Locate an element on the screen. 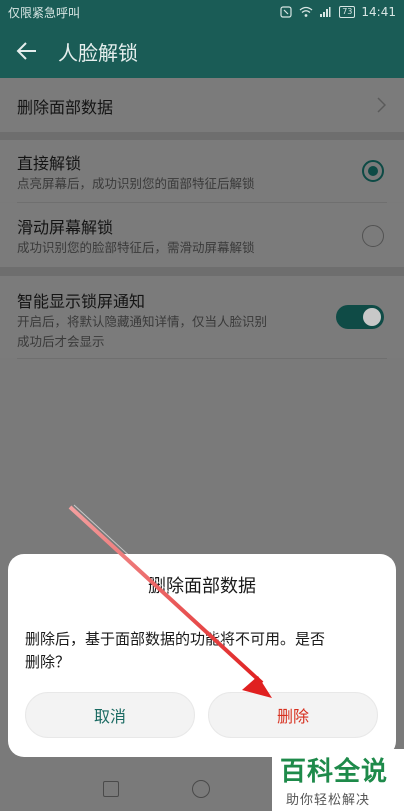  watermark-logo: 百科全说 助你轻松解决 is located at coordinates (338, 780).